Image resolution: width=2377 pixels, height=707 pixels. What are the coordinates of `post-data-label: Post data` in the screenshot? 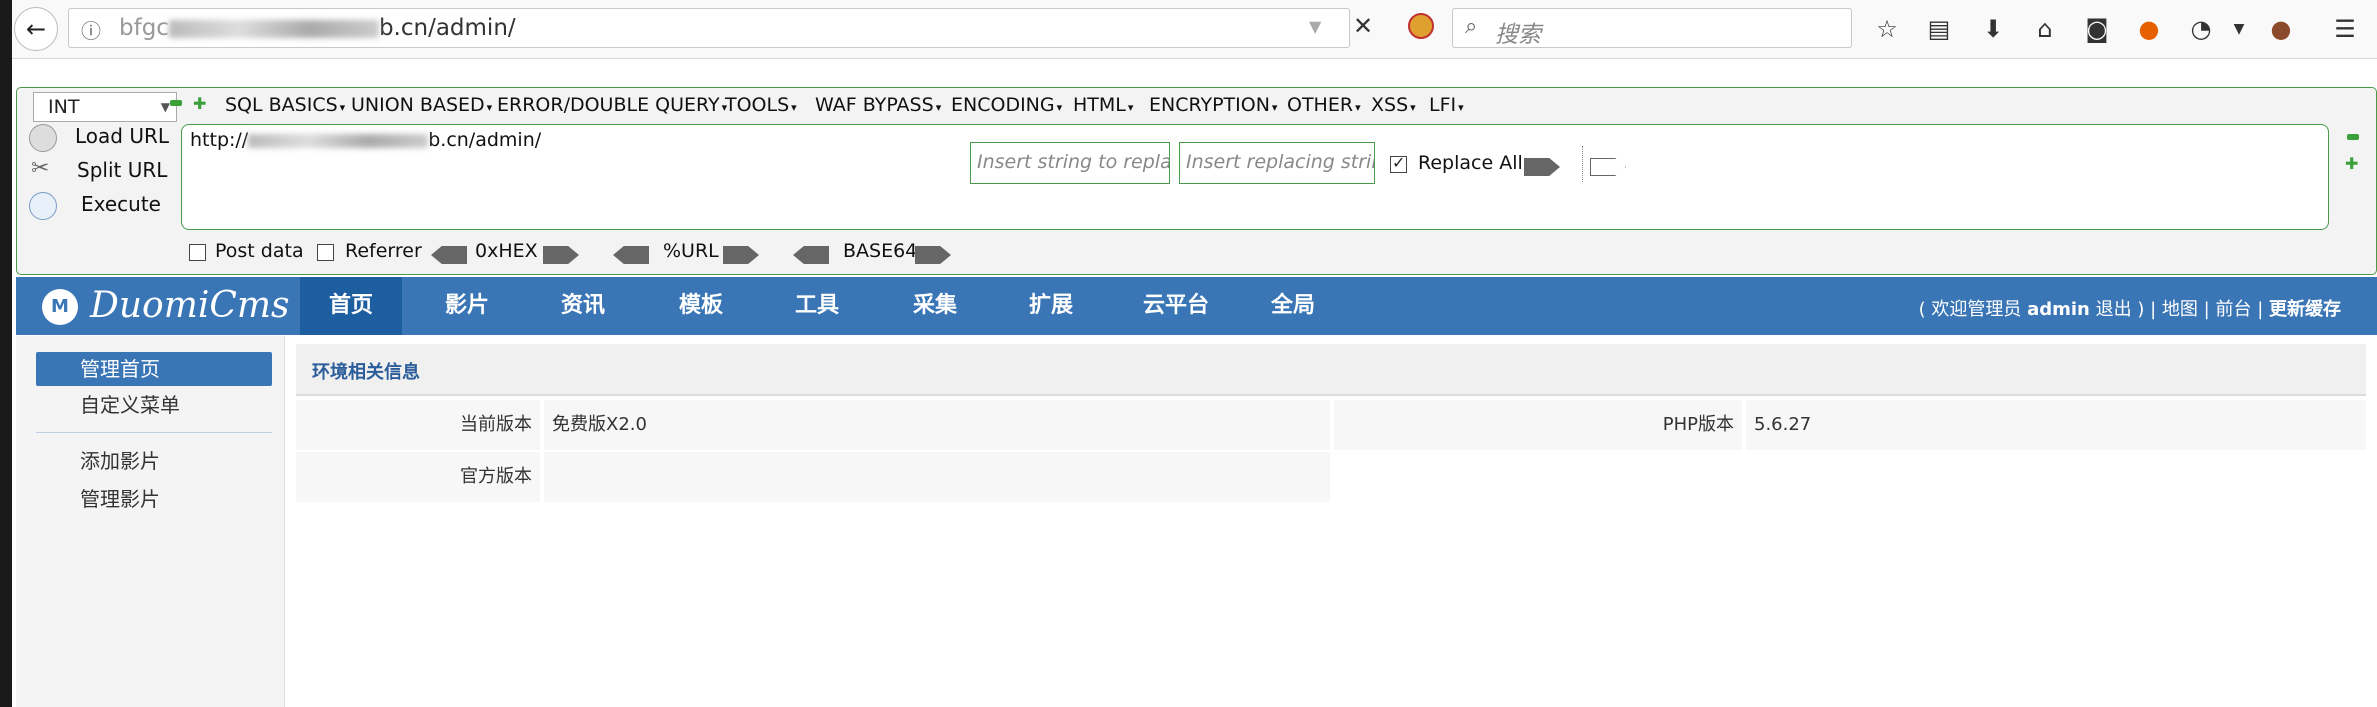 It's located at (259, 251).